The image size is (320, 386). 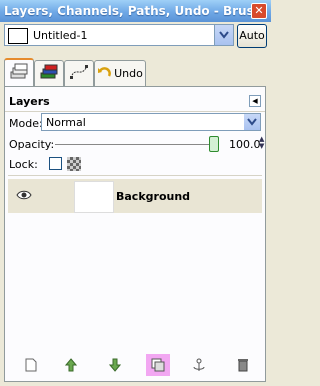 What do you see at coordinates (252, 36) in the screenshot?
I see `auto-button: Auto` at bounding box center [252, 36].